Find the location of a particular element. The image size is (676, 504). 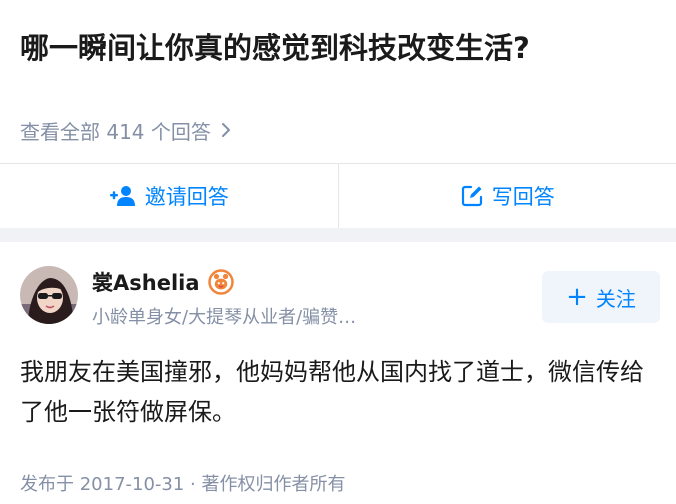

view-all-answers-link: 查看全部 414 个回答 is located at coordinates (125, 130).